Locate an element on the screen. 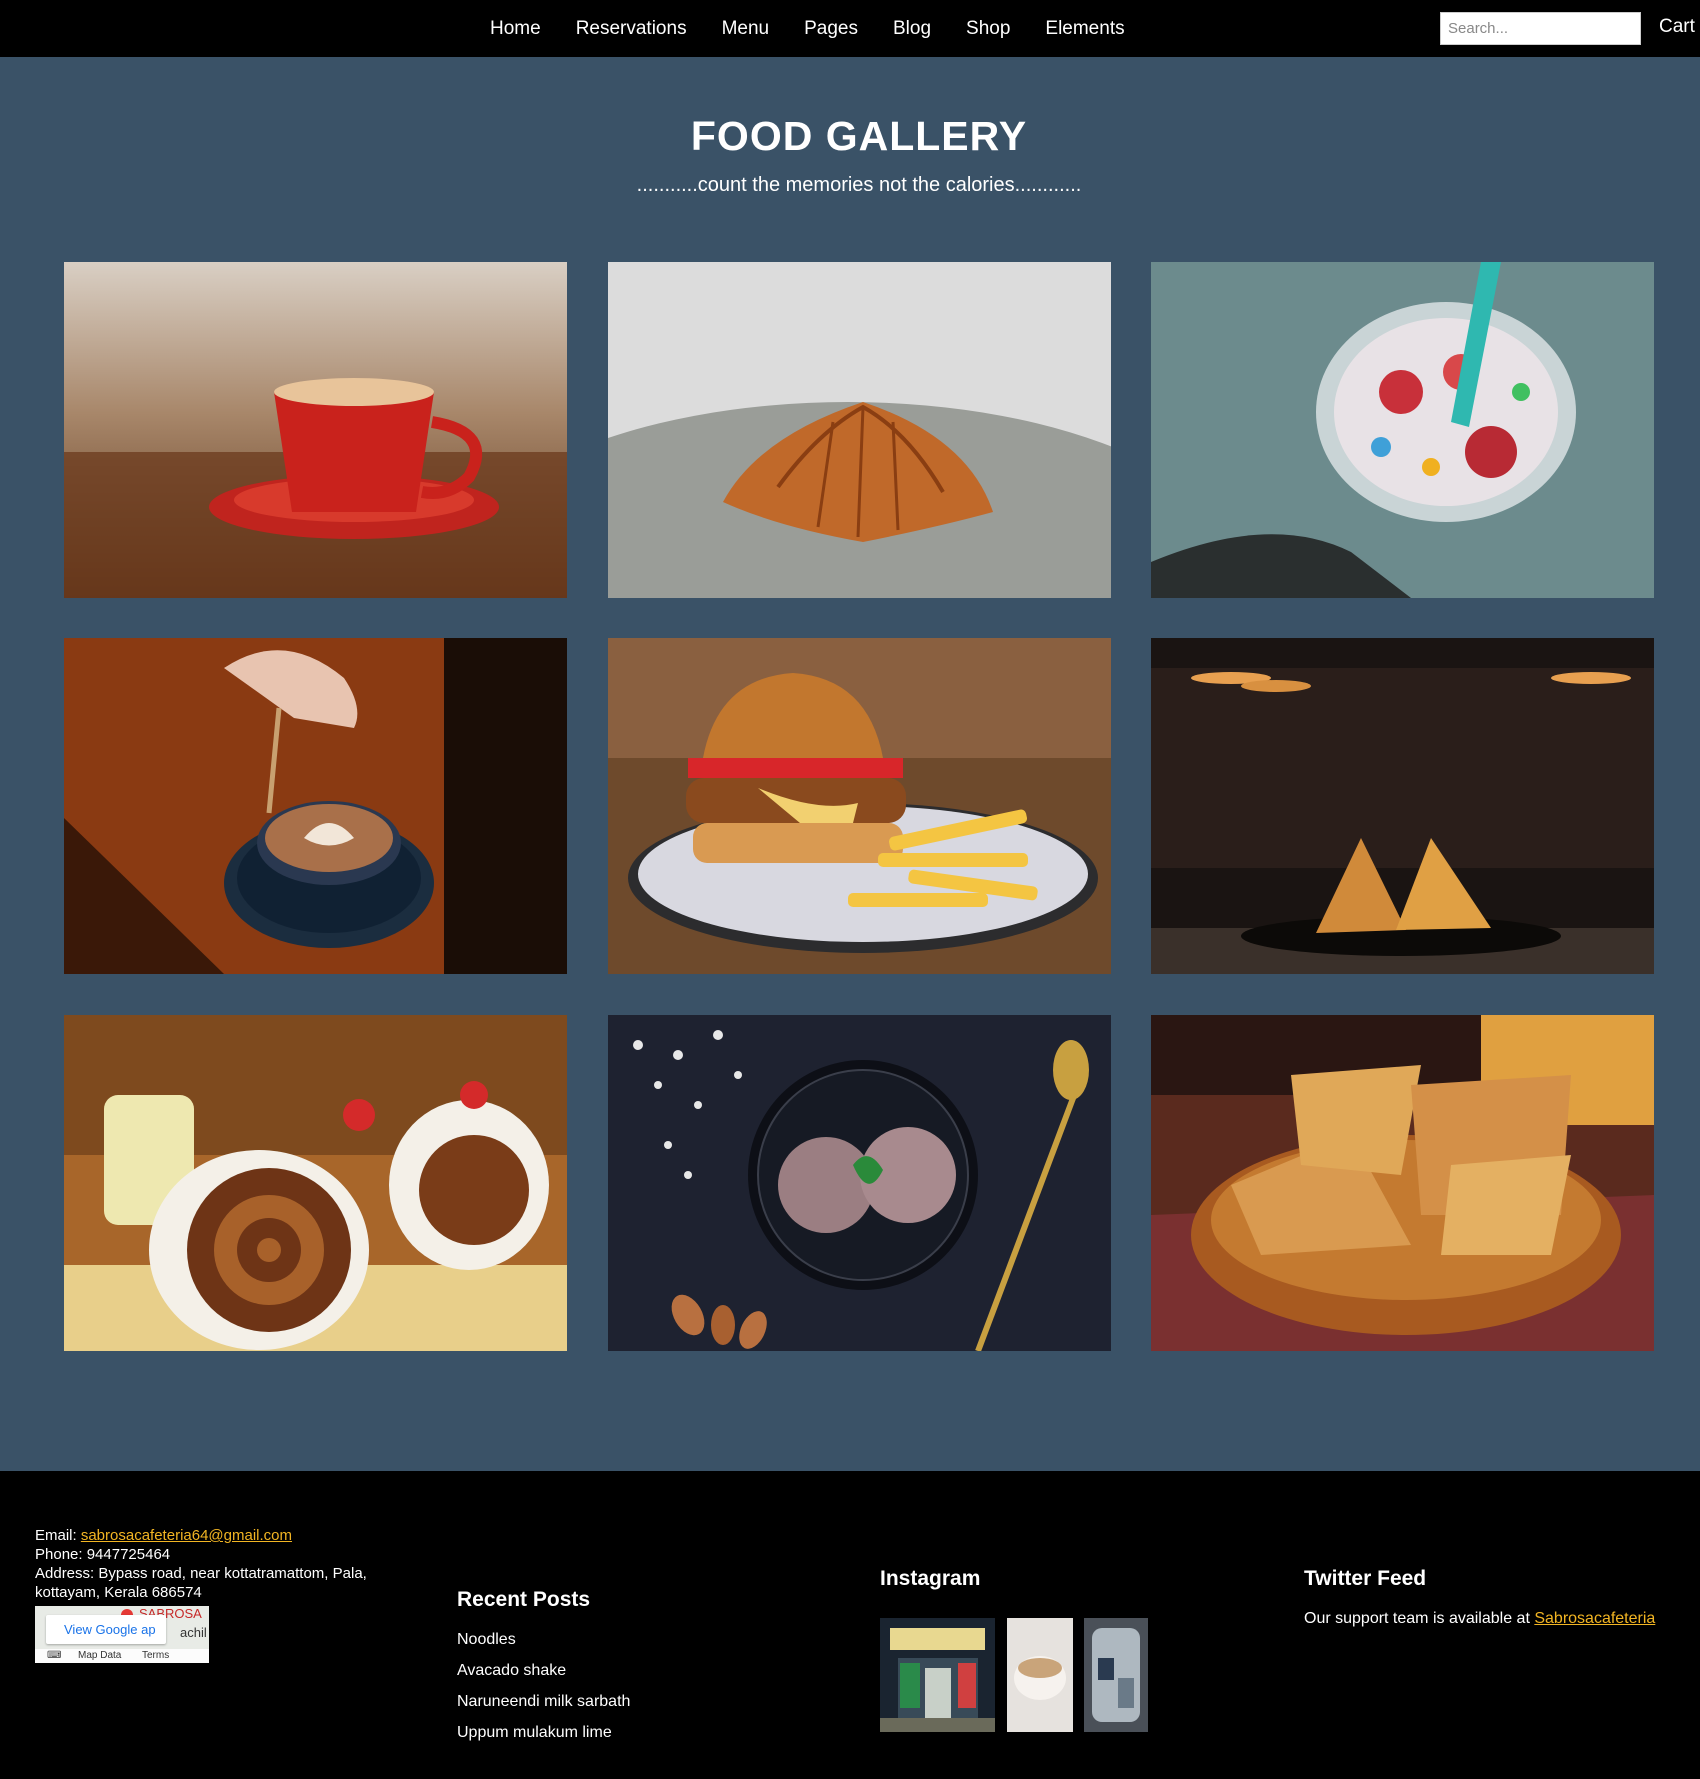 This screenshot has width=1700, height=1779. twitter-account-link: Sabrosacafeteria is located at coordinates (1594, 1618).